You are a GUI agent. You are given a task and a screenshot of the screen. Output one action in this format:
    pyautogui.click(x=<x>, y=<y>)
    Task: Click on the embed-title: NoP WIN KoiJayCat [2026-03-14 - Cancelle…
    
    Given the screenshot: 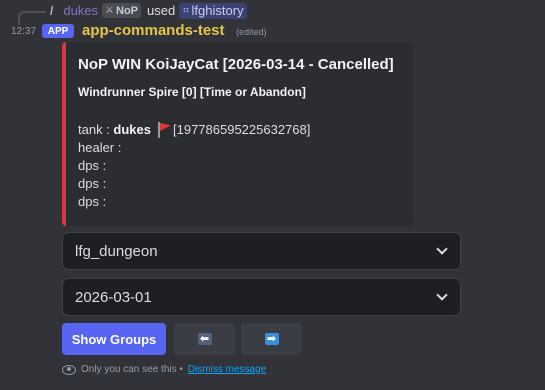 What is the action you would take?
    pyautogui.click(x=236, y=64)
    